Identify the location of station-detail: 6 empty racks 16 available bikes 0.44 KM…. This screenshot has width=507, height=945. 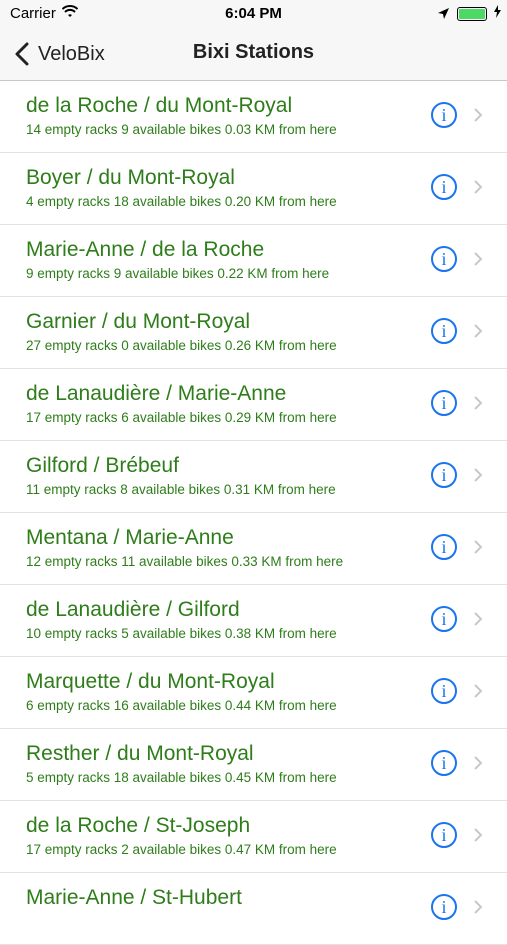
(181, 705).